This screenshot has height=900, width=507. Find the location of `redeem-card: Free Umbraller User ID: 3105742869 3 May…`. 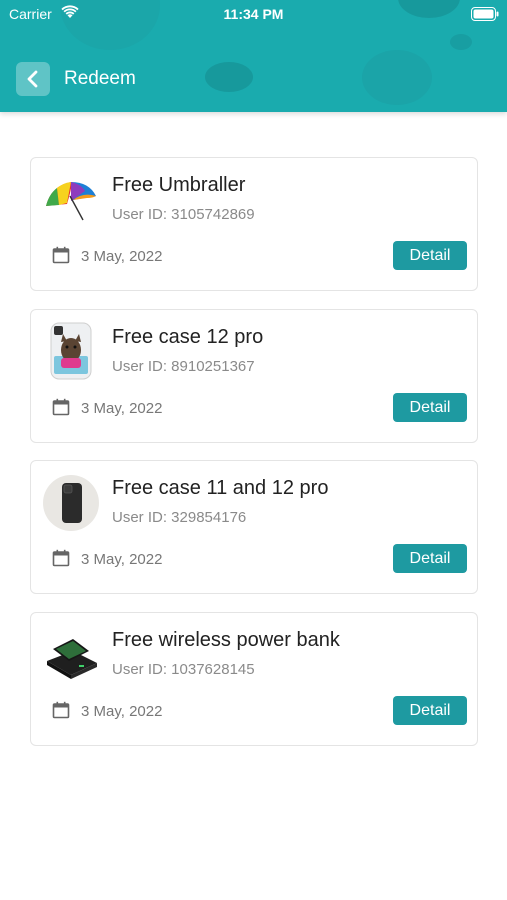

redeem-card: Free Umbraller User ID: 3105742869 3 May… is located at coordinates (254, 224).